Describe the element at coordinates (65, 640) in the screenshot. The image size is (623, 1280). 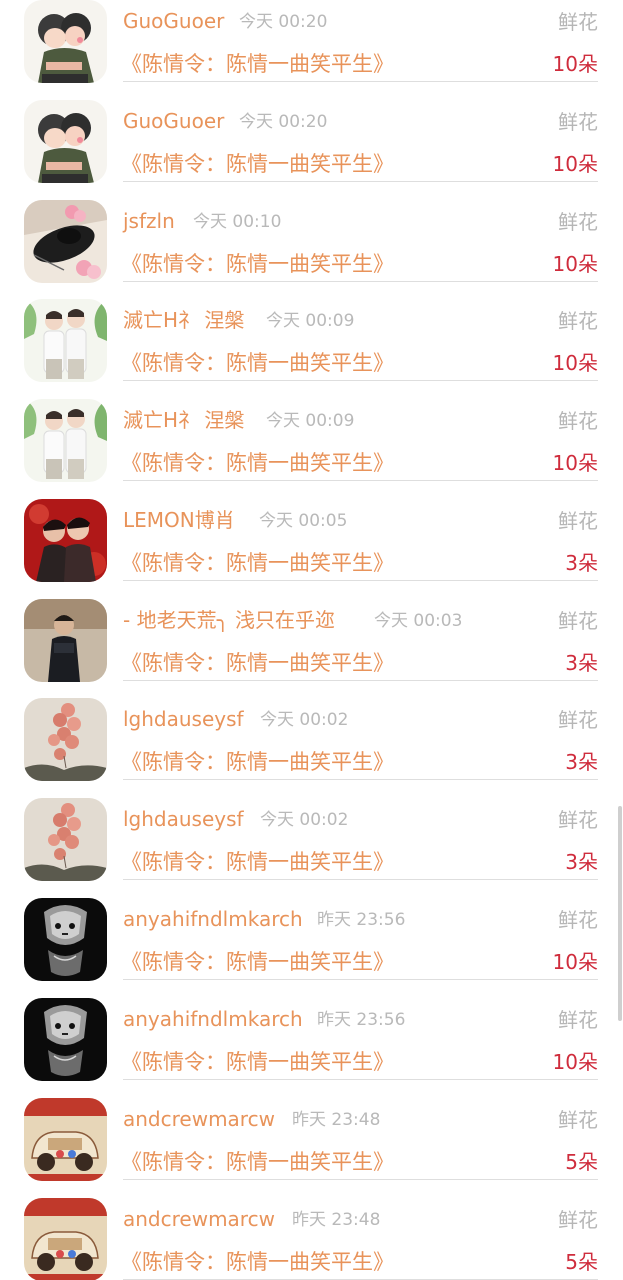
I see `child-portrait-avatar` at that location.